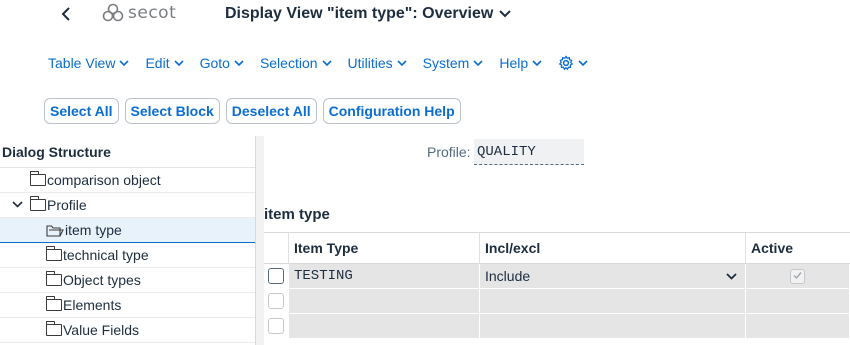  What do you see at coordinates (384, 248) in the screenshot?
I see `column-header-item-type: Item Type` at bounding box center [384, 248].